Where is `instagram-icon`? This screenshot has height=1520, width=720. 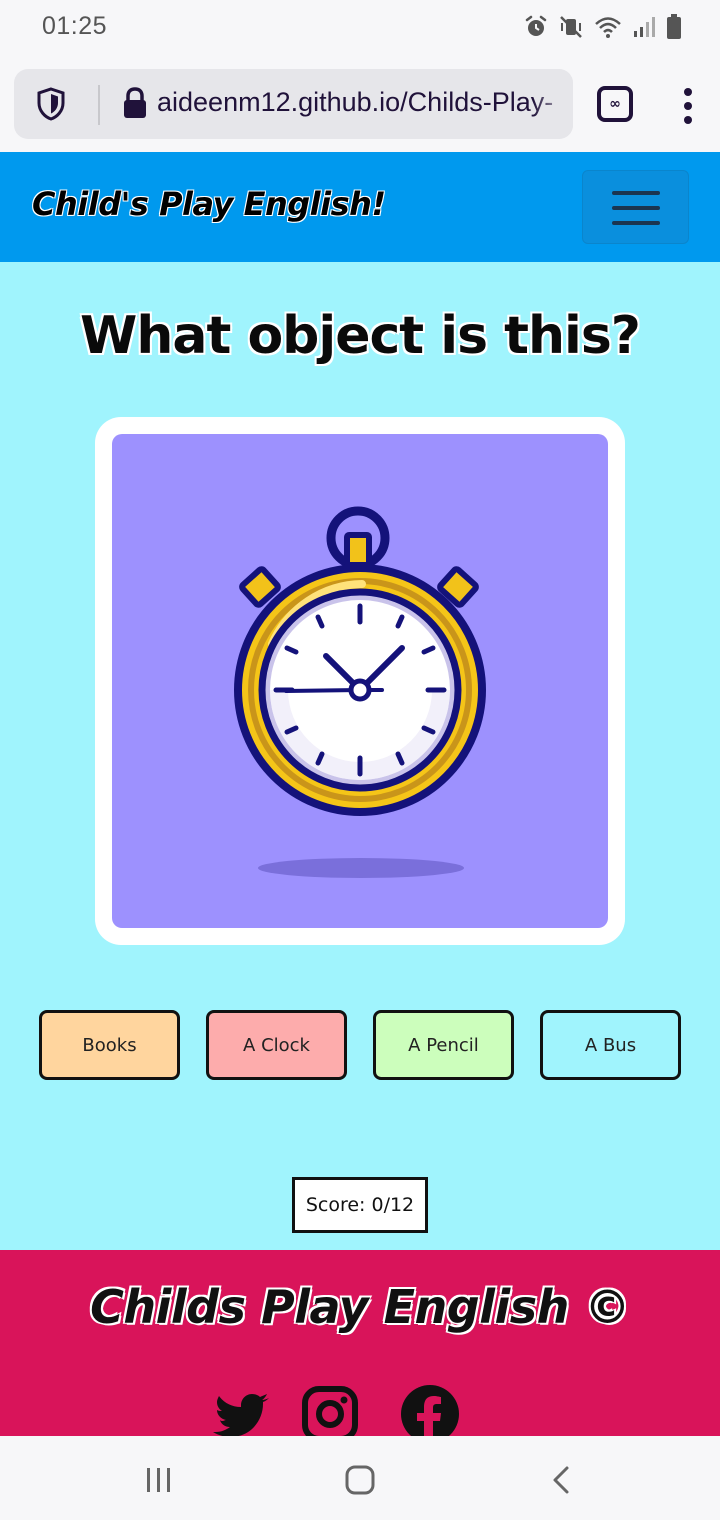 instagram-icon is located at coordinates (330, 1410).